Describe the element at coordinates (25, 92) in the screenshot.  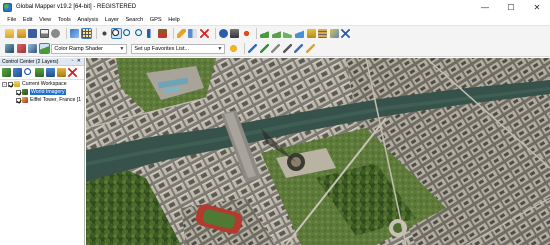
I see `imagery-layer-icon` at that location.